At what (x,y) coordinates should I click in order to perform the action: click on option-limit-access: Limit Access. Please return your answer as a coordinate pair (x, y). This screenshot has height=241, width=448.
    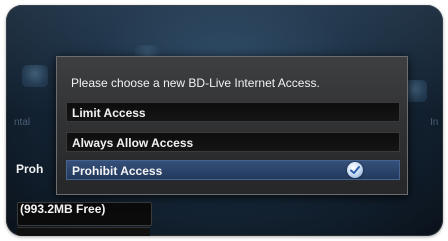
    Looking at the image, I should click on (233, 112).